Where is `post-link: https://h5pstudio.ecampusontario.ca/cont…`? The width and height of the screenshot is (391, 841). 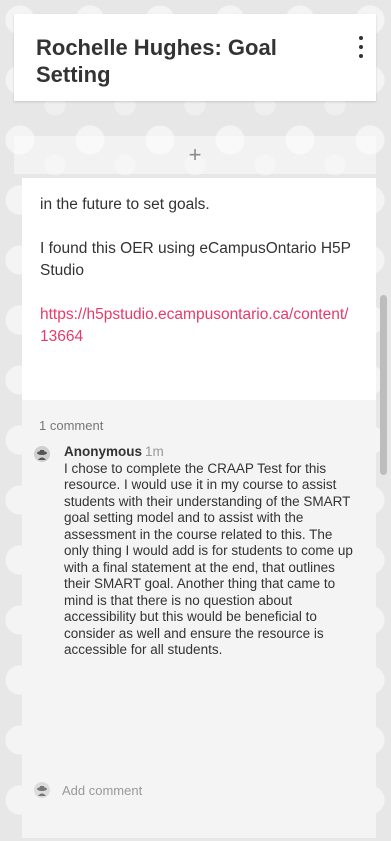 post-link: https://h5pstudio.ecampusontario.ca/cont… is located at coordinates (194, 325).